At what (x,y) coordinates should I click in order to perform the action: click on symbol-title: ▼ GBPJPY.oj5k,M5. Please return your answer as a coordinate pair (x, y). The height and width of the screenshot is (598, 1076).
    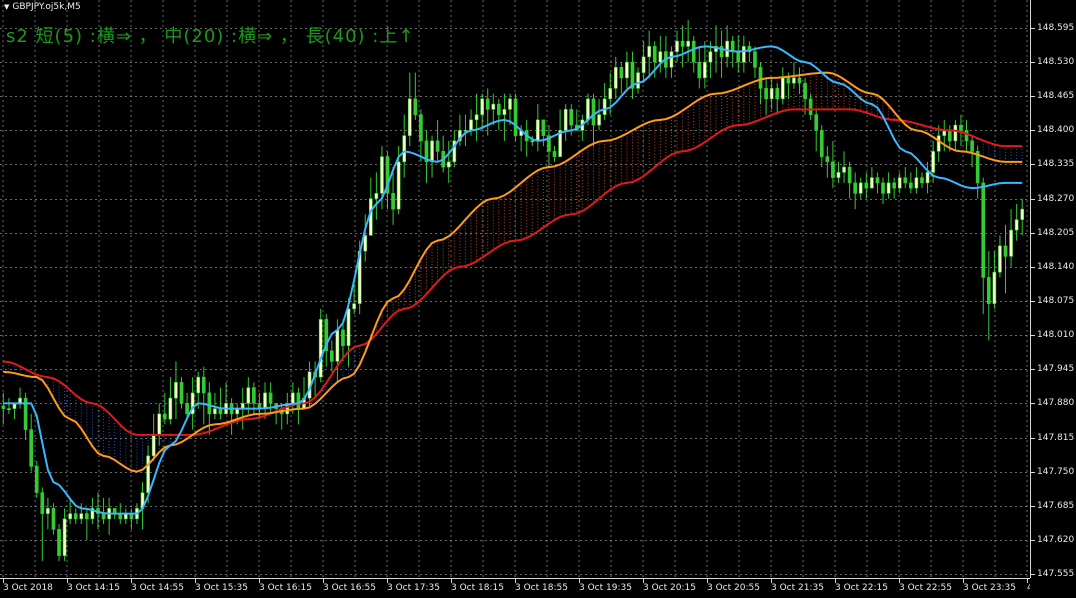
    Looking at the image, I should click on (42, 7).